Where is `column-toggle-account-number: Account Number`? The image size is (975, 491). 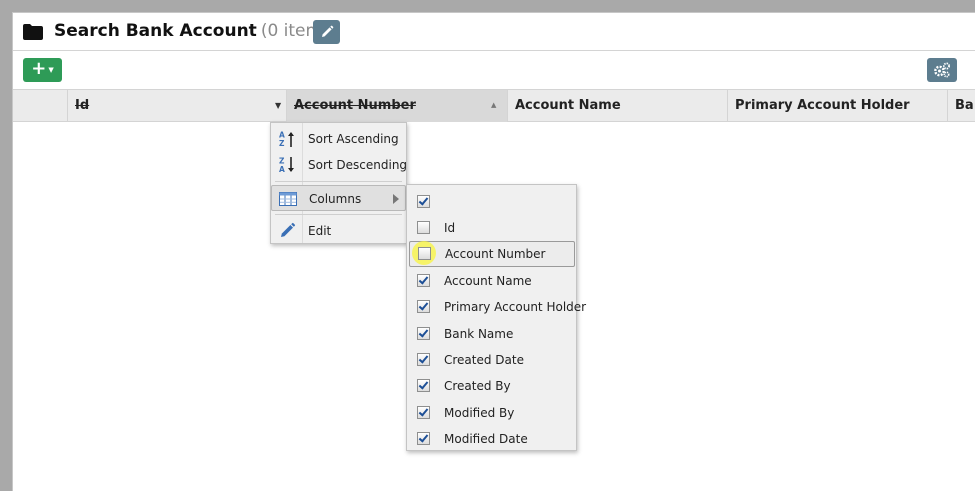
column-toggle-account-number: Account Number is located at coordinates (492, 254).